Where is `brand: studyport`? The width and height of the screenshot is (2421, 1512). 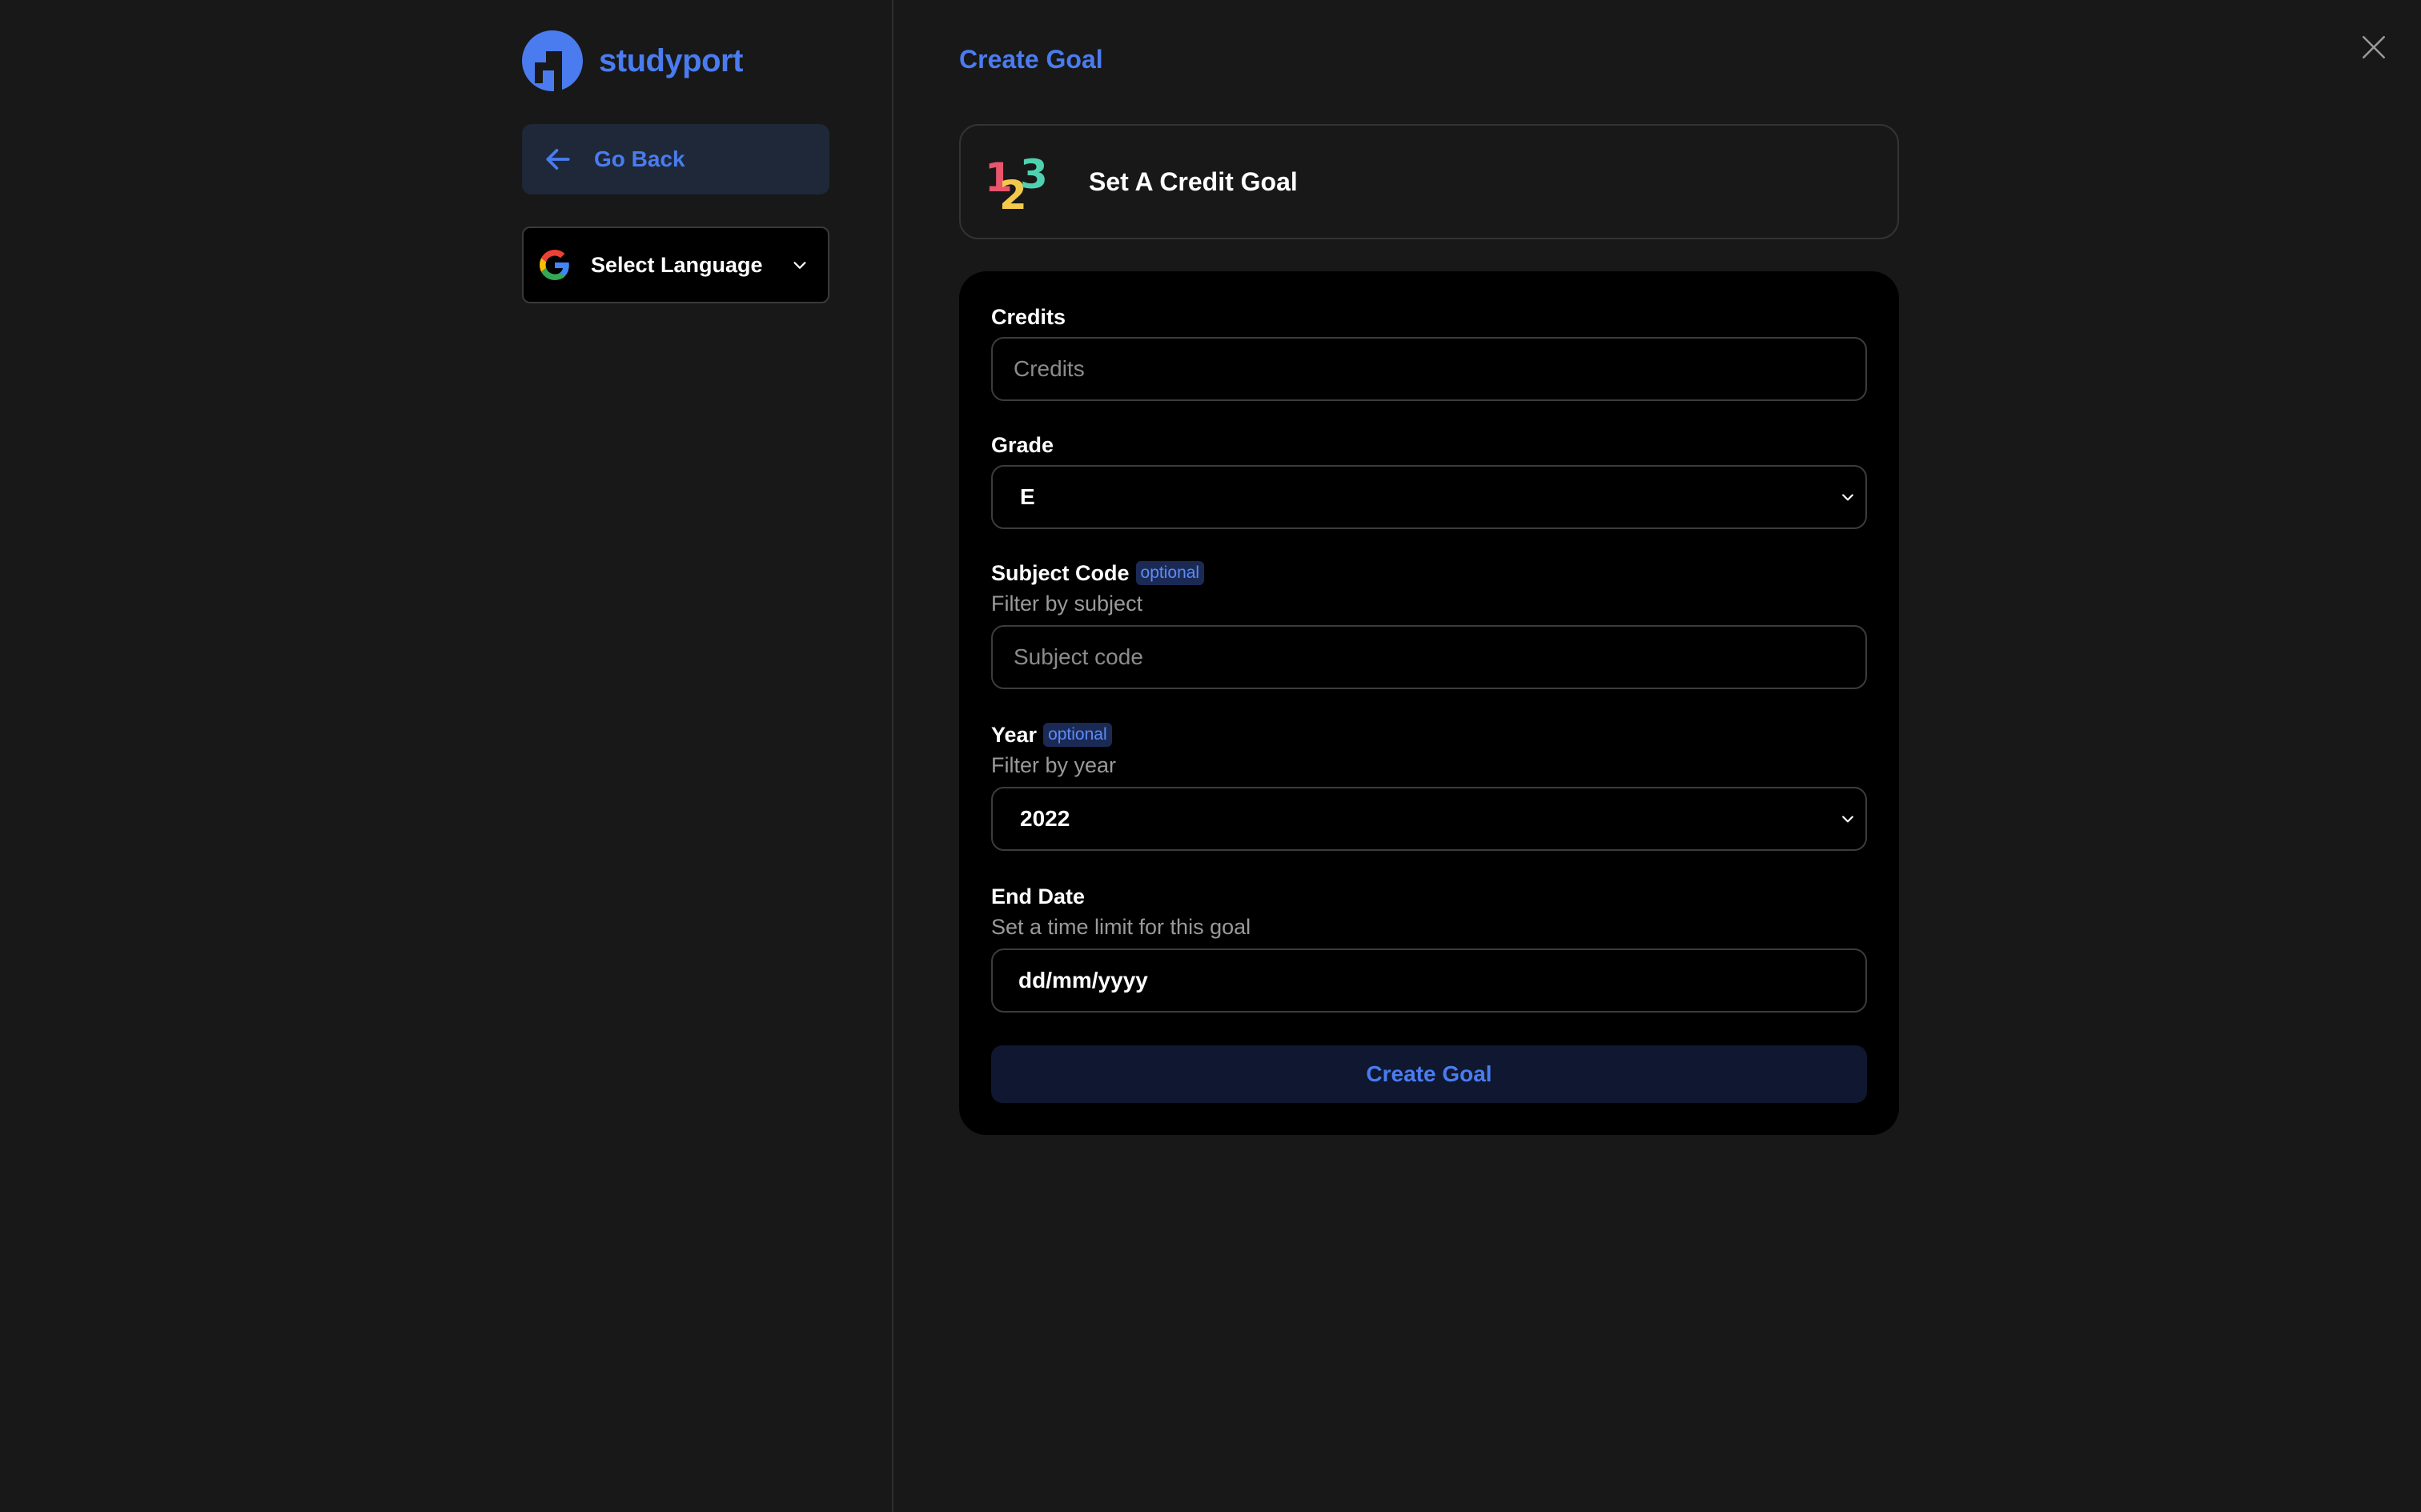 brand: studyport is located at coordinates (632, 60).